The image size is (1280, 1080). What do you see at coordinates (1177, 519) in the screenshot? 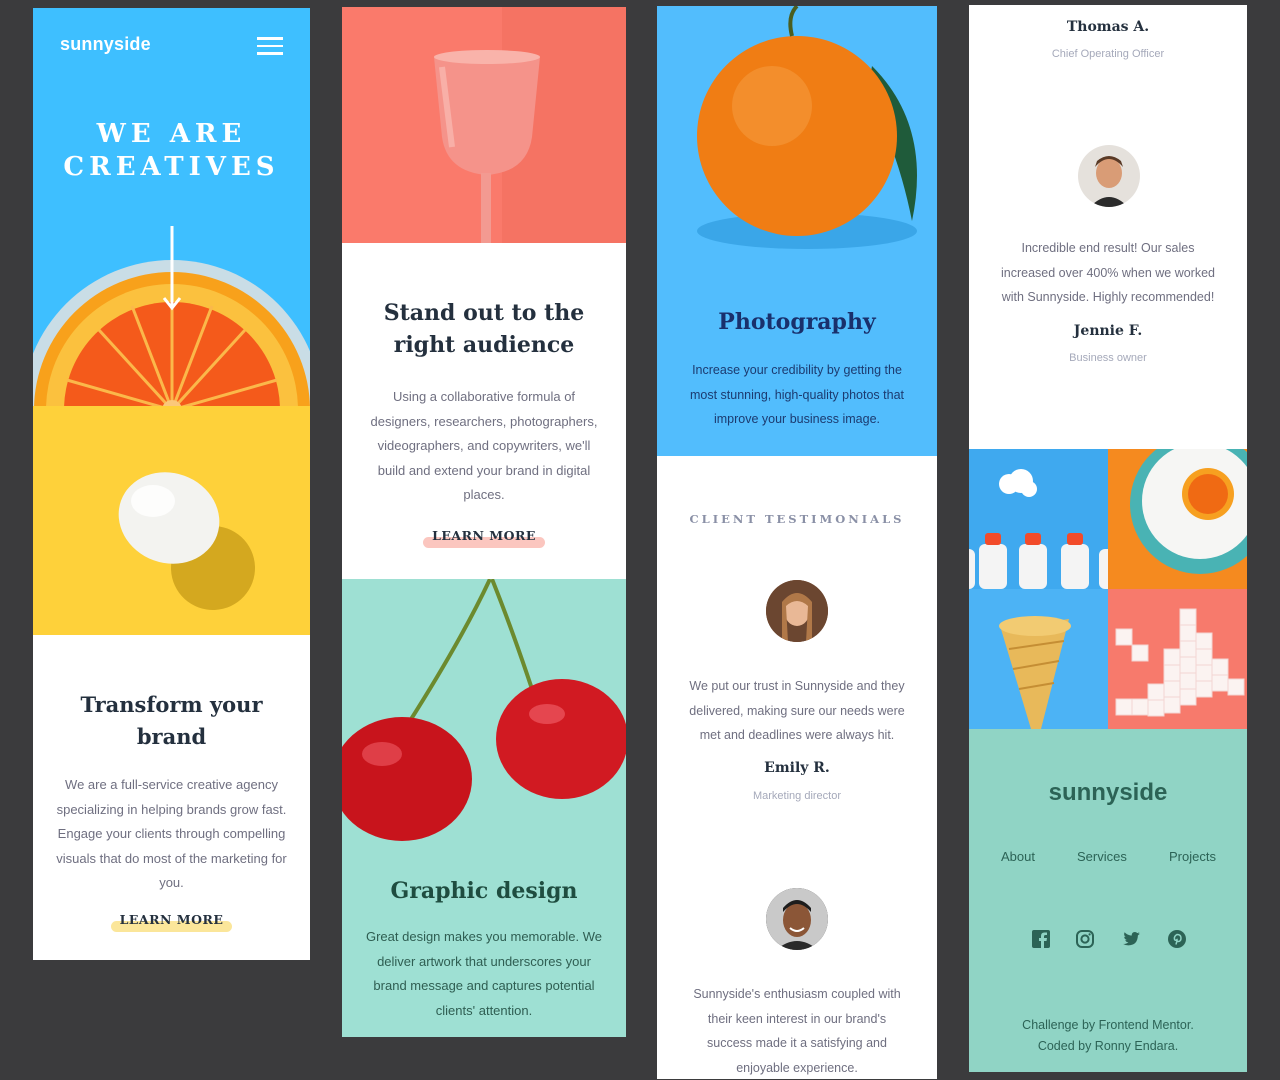
I see `gallery-orange-plate` at bounding box center [1177, 519].